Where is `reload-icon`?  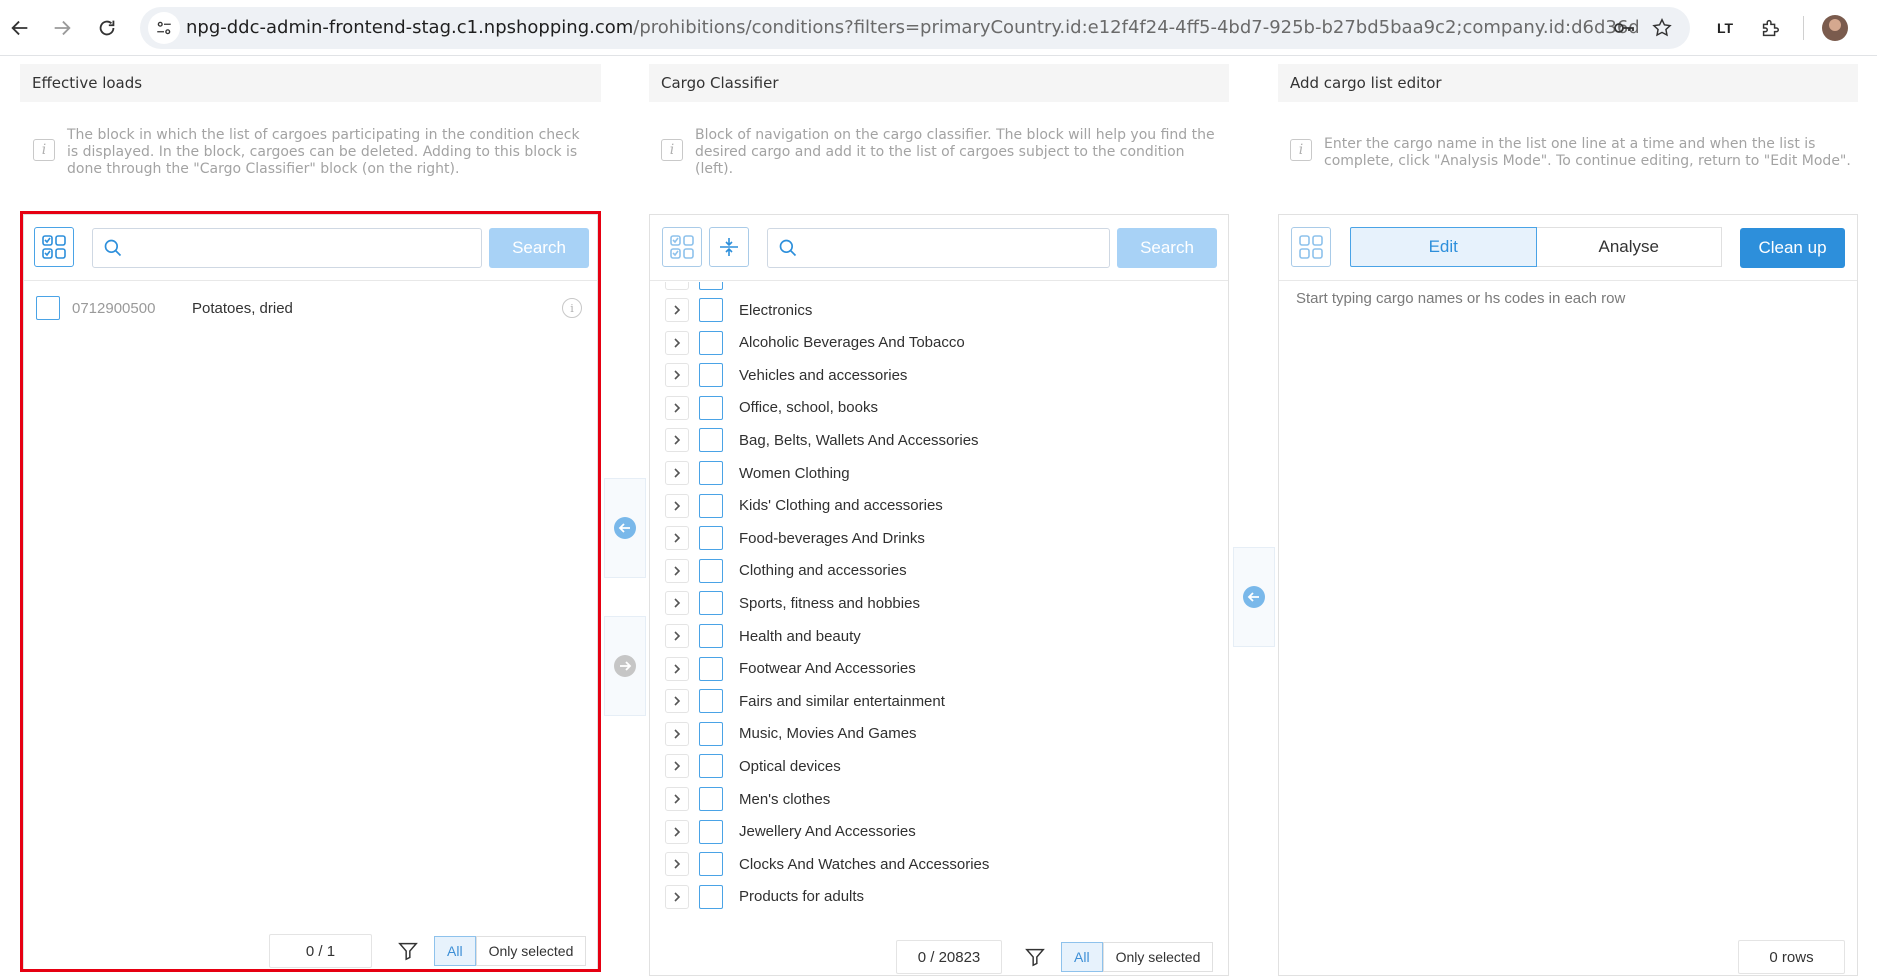 reload-icon is located at coordinates (107, 28).